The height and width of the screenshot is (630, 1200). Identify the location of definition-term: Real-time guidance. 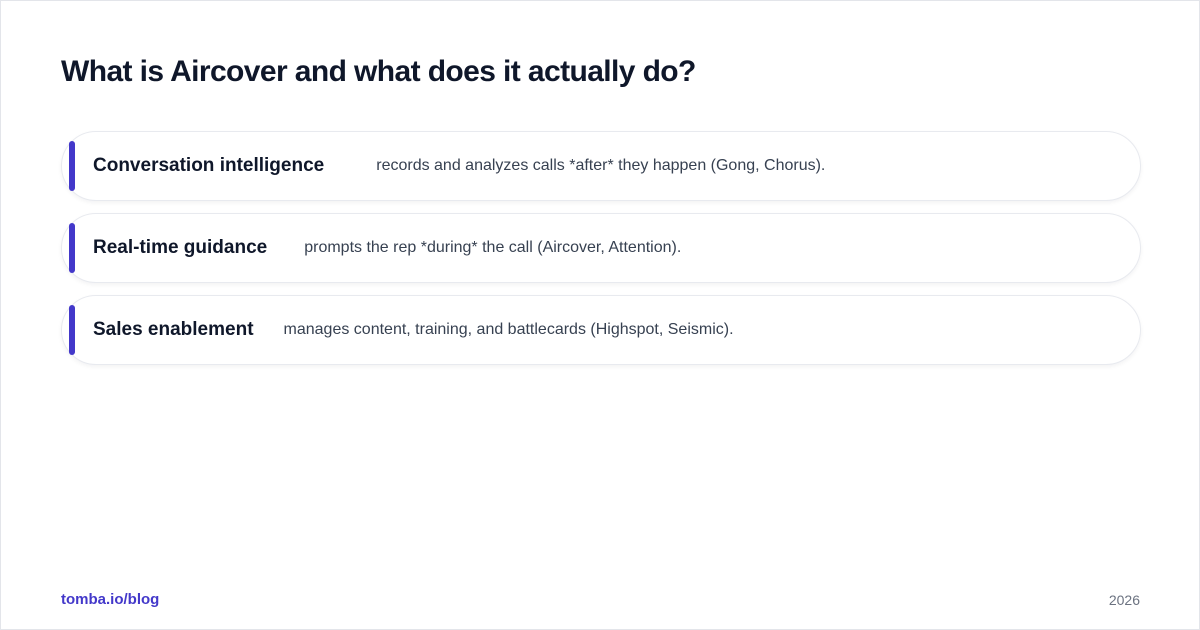
(180, 247).